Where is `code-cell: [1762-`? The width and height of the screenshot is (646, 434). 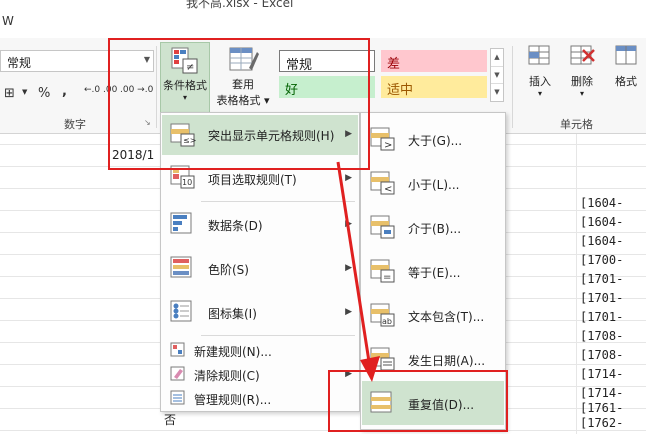
code-cell: [1762- is located at coordinates (613, 423).